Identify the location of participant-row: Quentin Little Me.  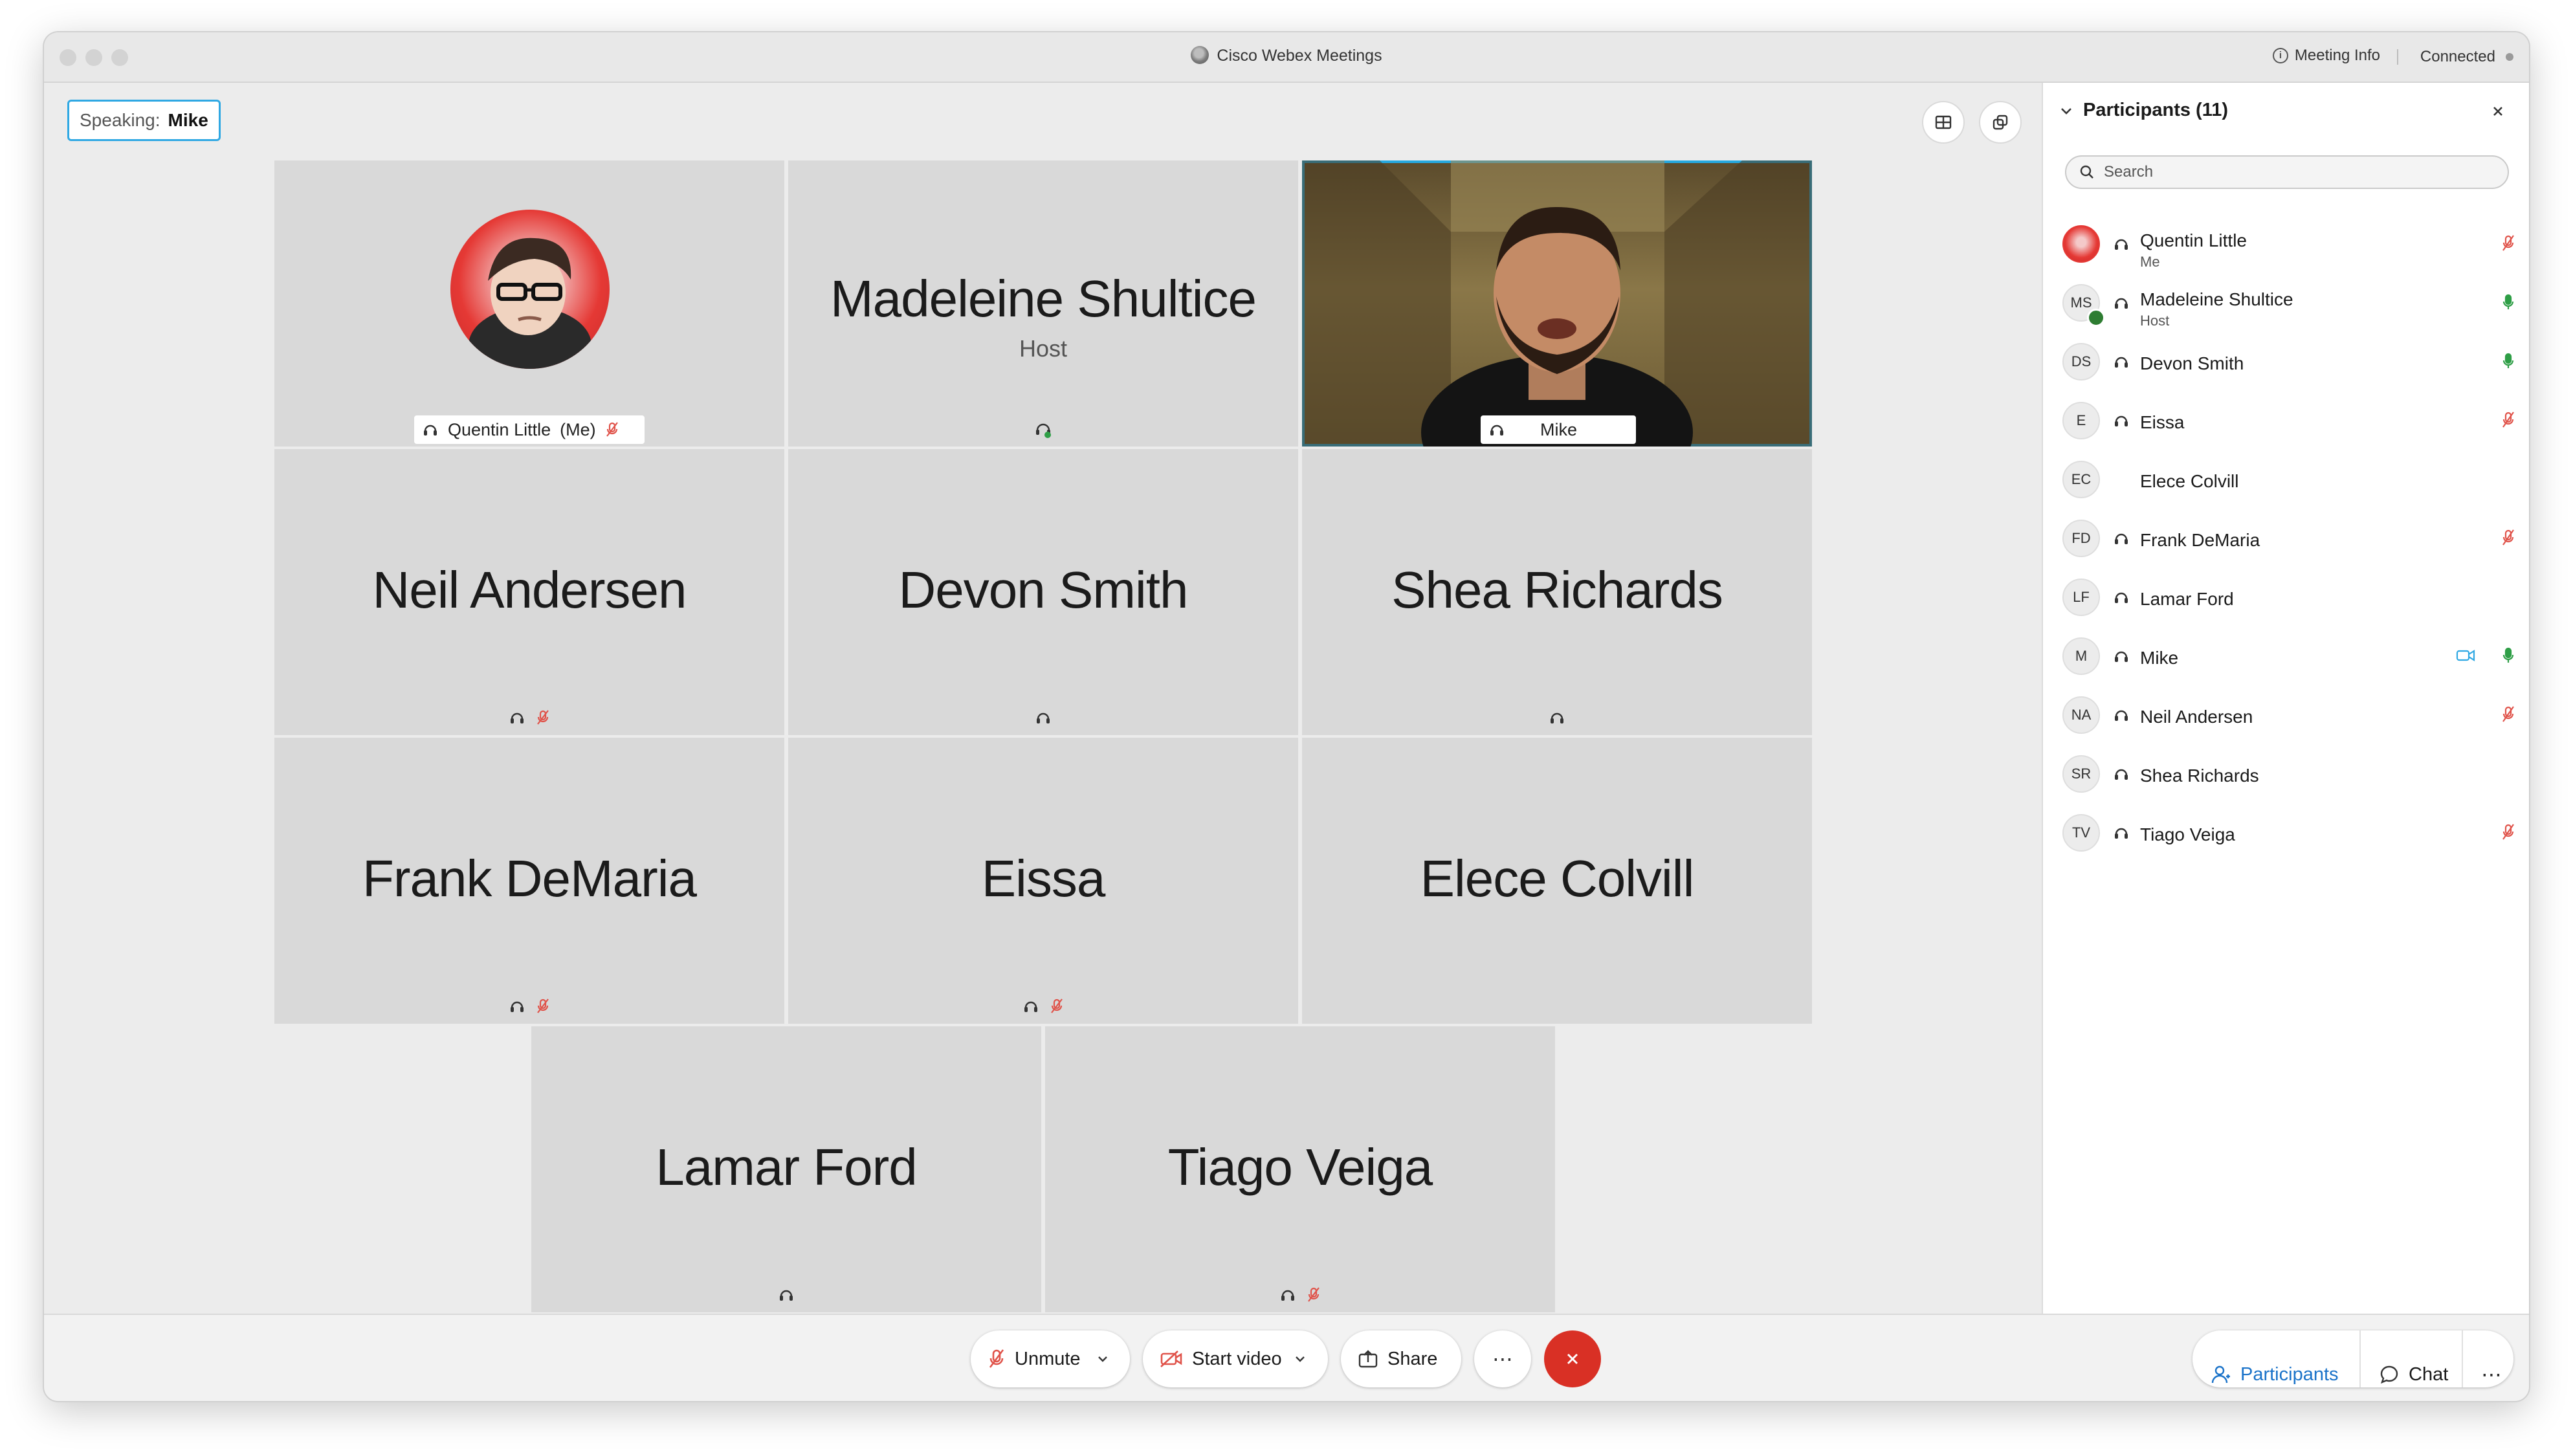
(2288, 245).